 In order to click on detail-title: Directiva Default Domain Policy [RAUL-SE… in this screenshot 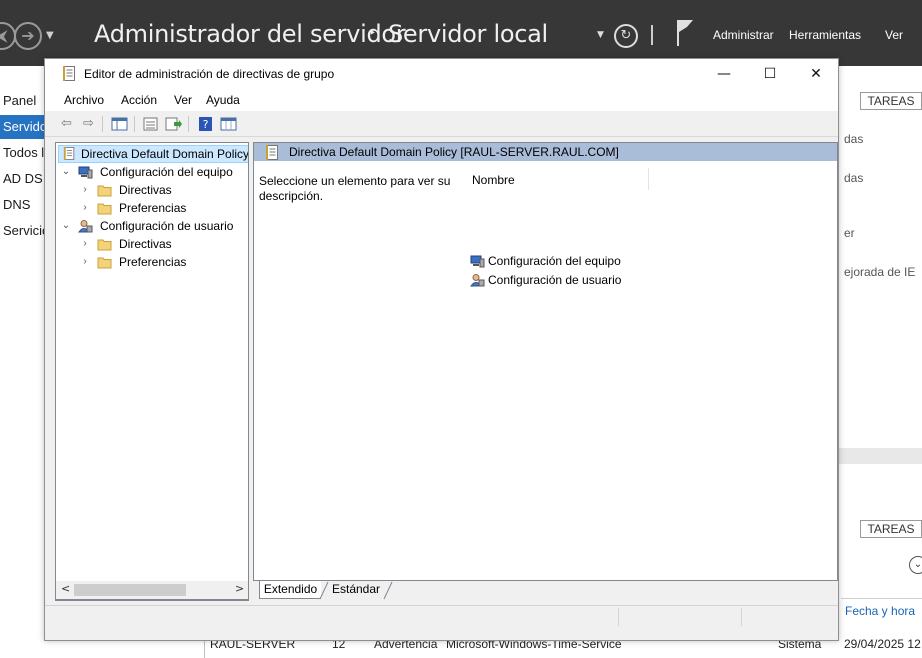, I will do `click(454, 152)`.